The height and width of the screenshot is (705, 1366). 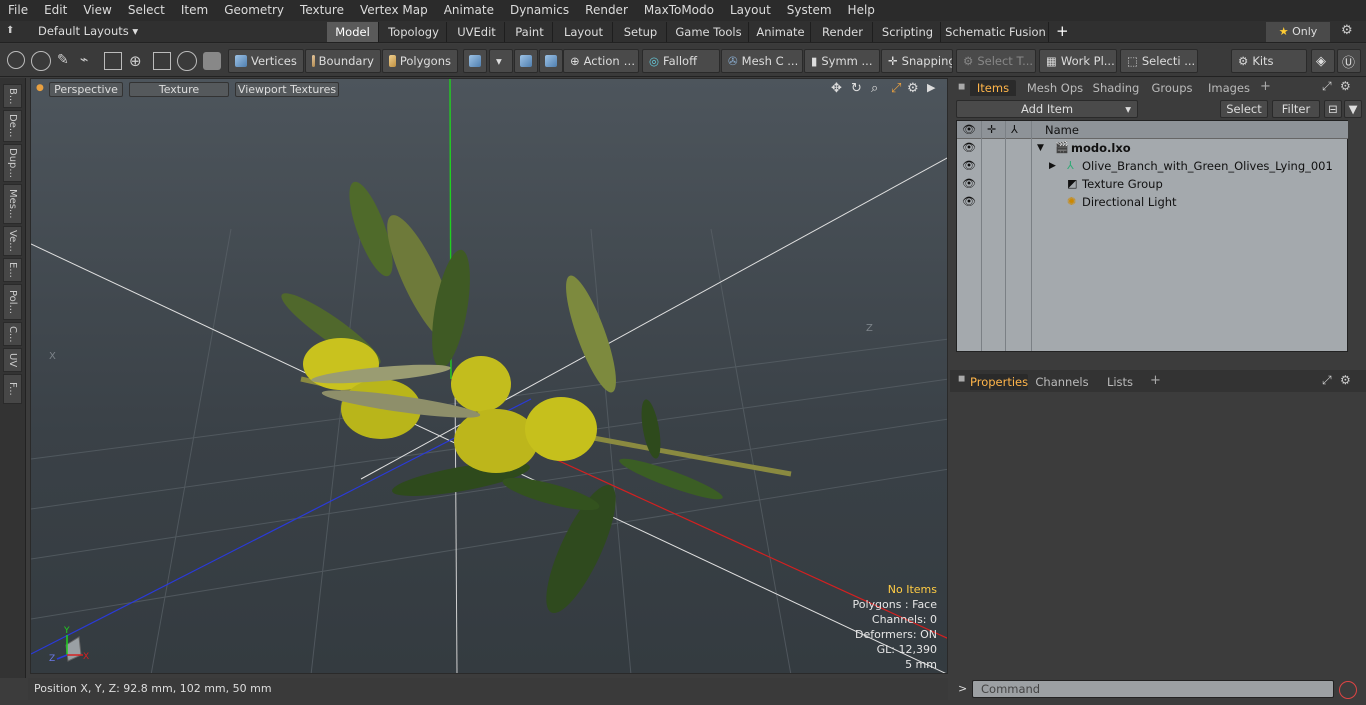 I want to click on mode-dropdown: ▾, so click(x=501, y=61).